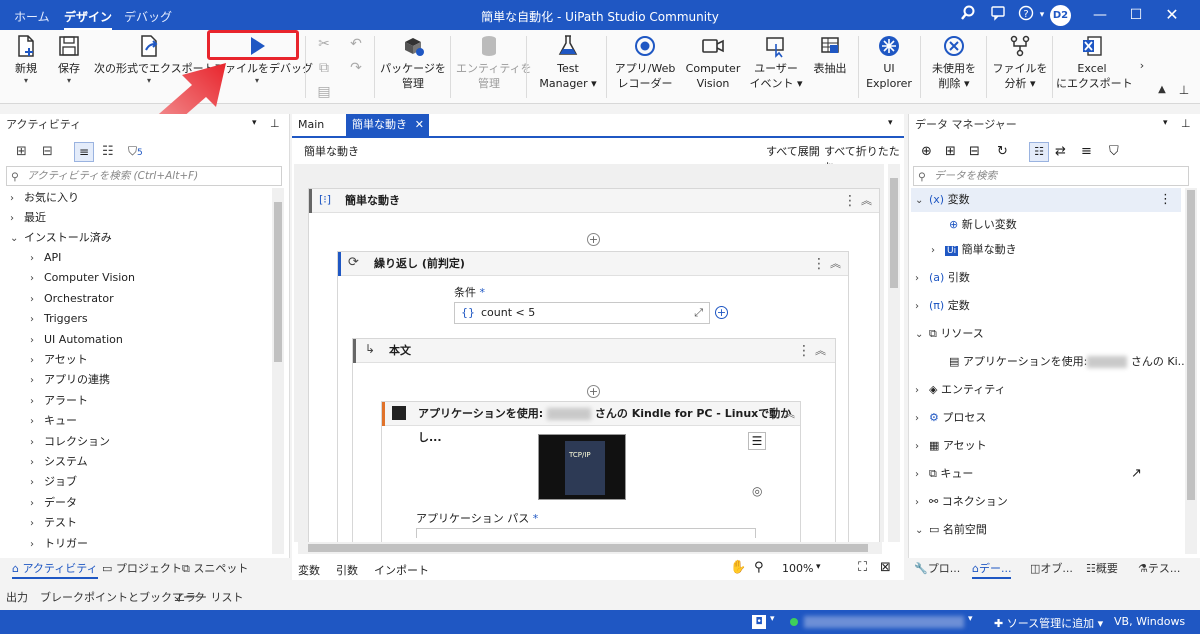 The image size is (1200, 634). Describe the element at coordinates (1060, 15) in the screenshot. I see `avatar: D2` at that location.